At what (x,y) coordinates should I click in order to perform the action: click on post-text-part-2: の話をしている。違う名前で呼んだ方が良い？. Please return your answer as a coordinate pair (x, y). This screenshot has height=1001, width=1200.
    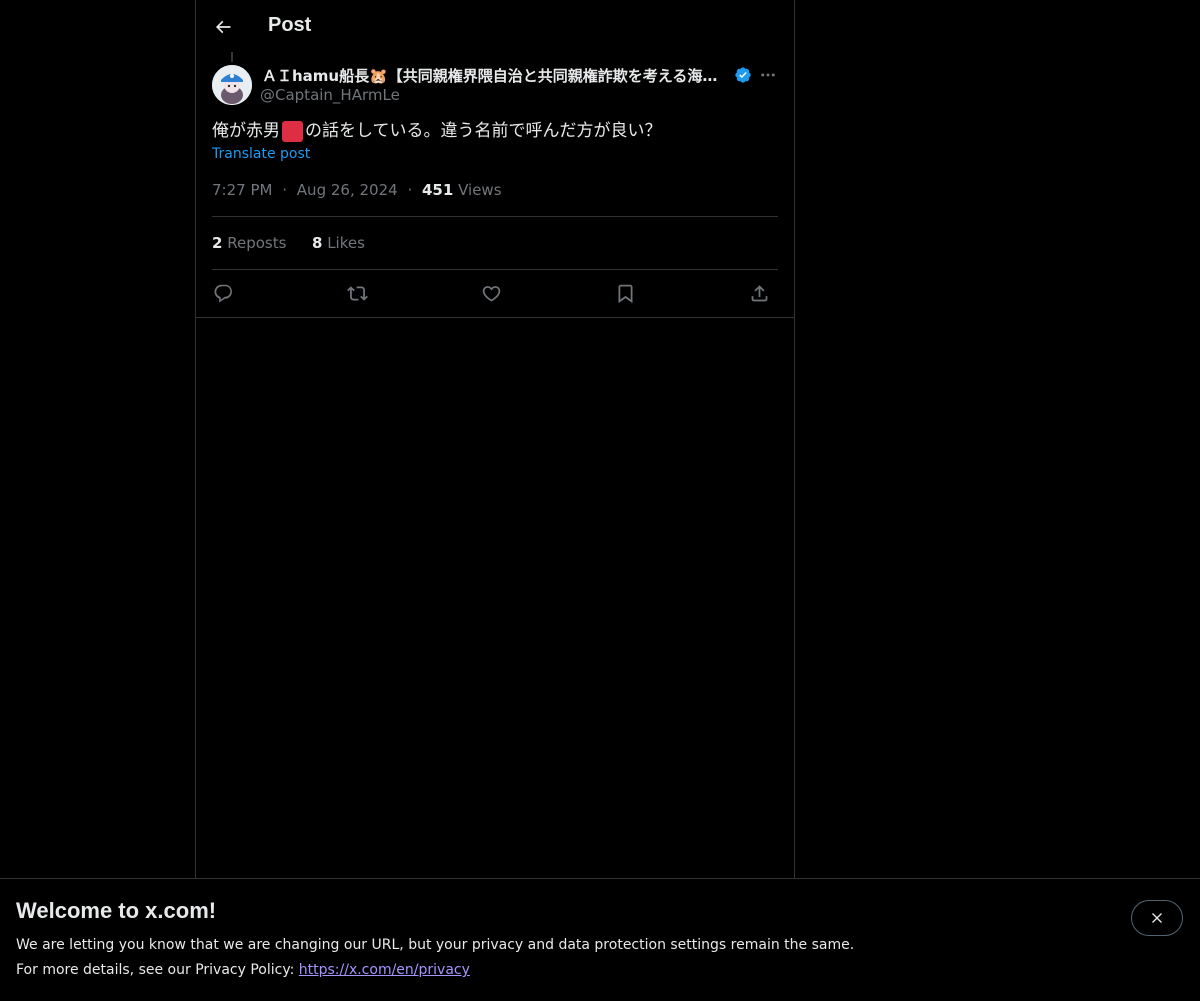
    Looking at the image, I should click on (483, 131).